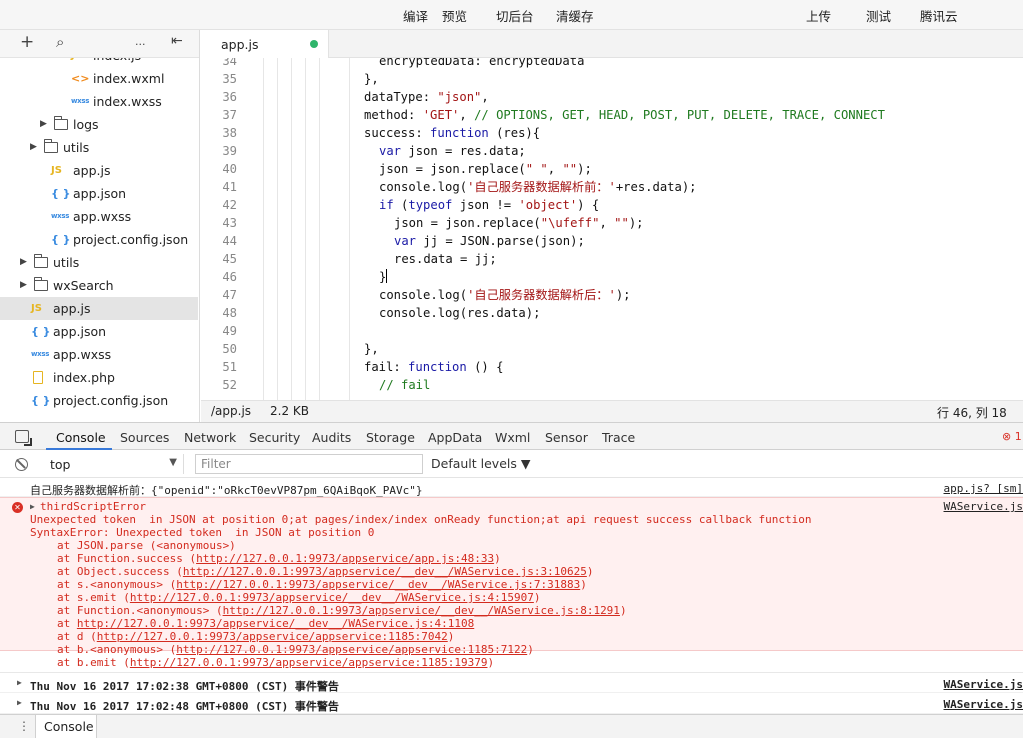 The width and height of the screenshot is (1023, 738). What do you see at coordinates (99, 101) in the screenshot?
I see `tree-item: wxss index.wxss` at bounding box center [99, 101].